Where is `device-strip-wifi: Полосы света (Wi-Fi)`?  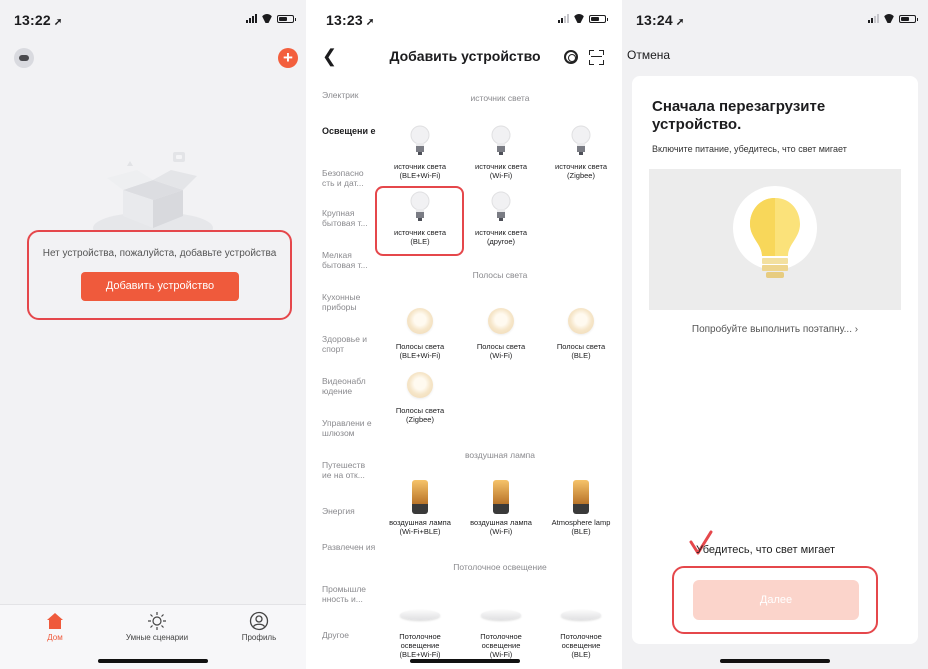
device-strip-wifi: Полосы света (Wi-Fi) is located at coordinates (501, 330).